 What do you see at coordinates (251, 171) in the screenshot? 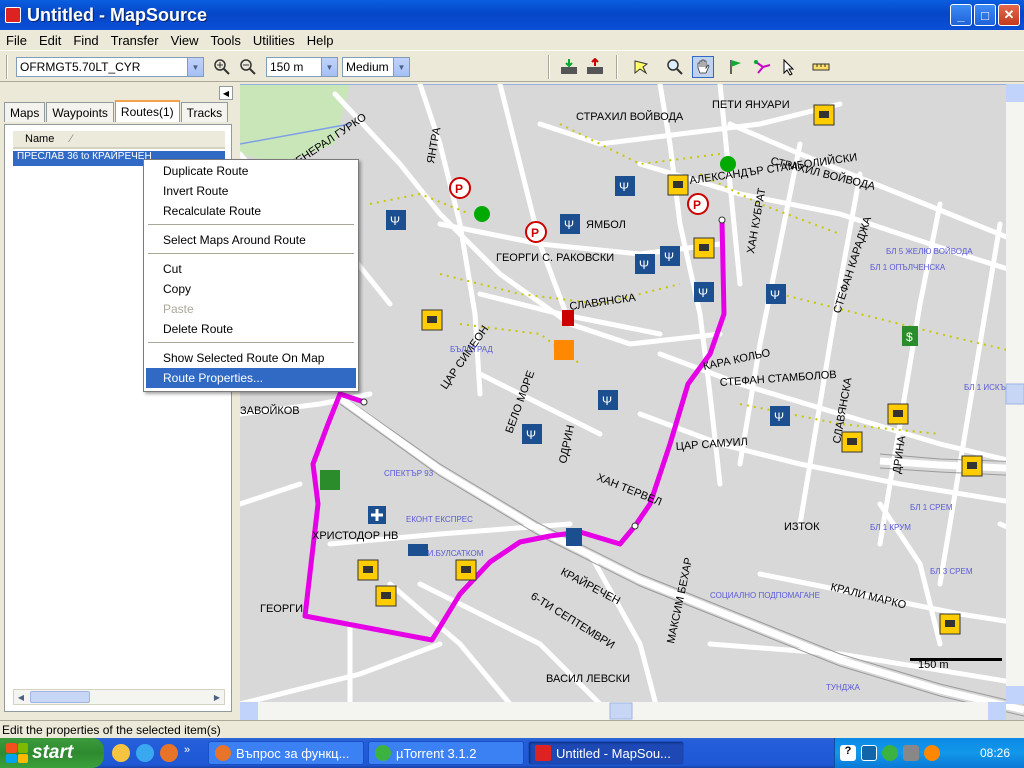
I see `menu-item-duplicate-route: Duplicate Route` at bounding box center [251, 171].